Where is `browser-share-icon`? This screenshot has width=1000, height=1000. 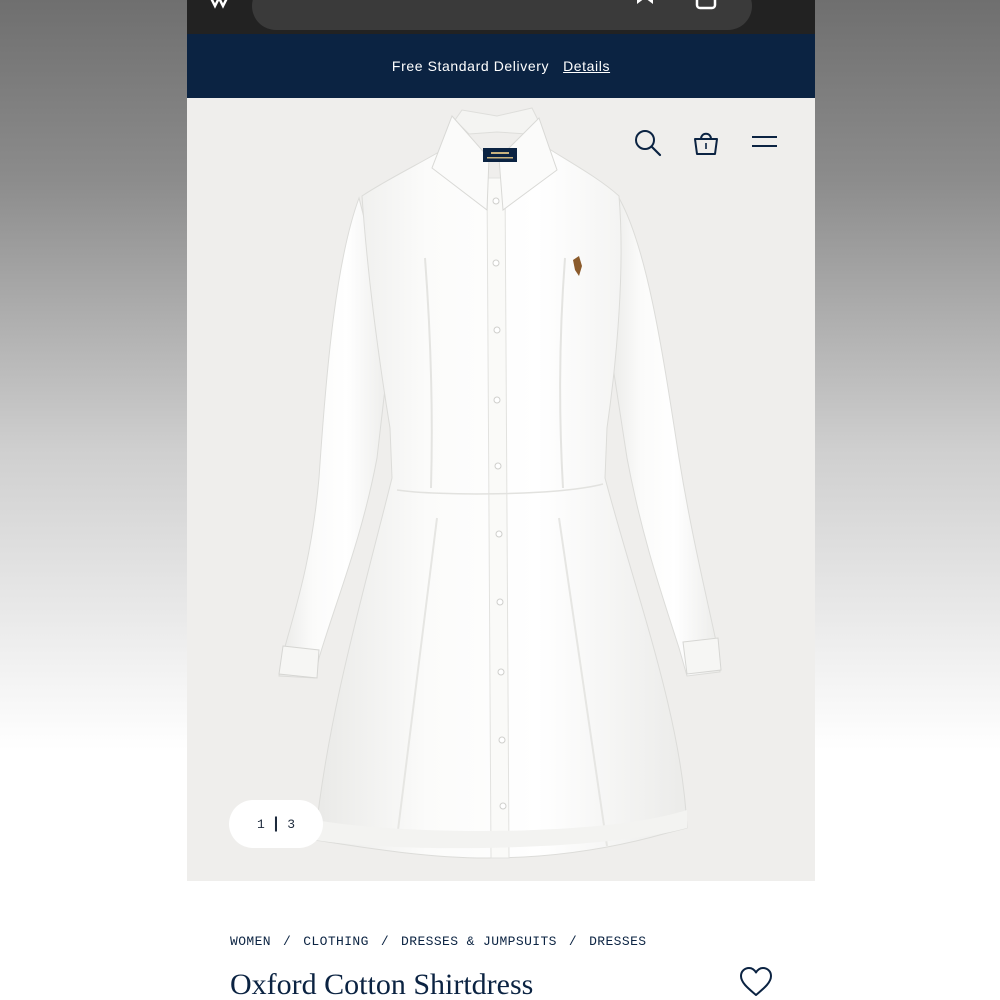 browser-share-icon is located at coordinates (219, 6).